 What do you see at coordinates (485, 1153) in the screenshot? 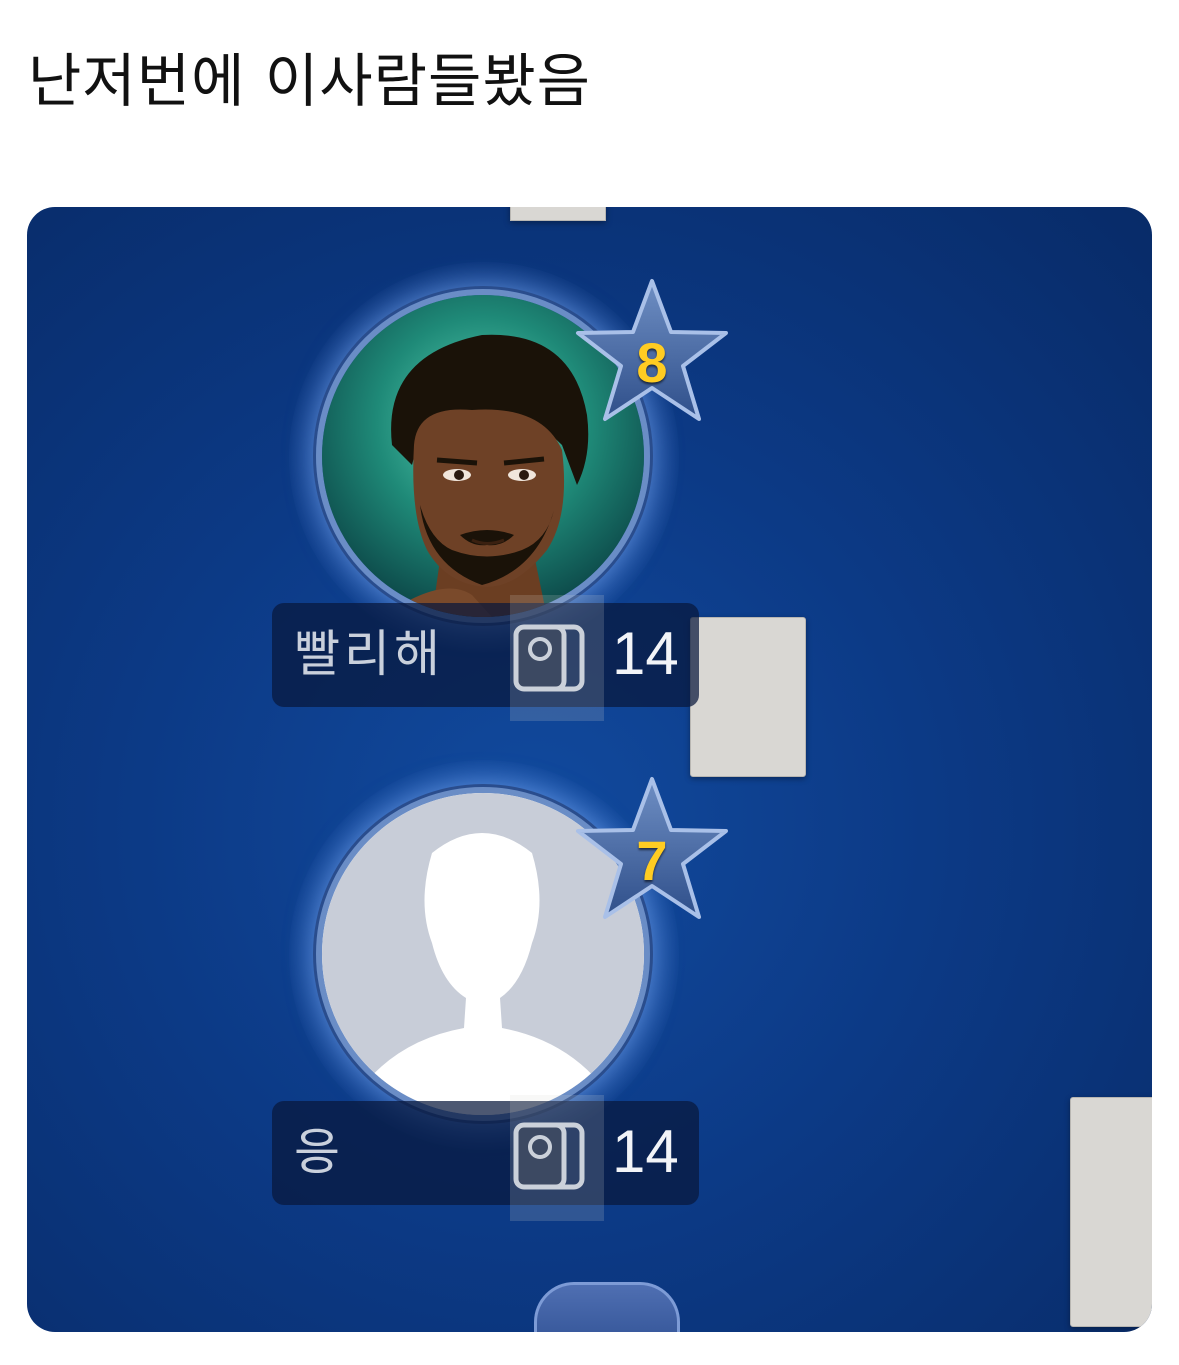
I see `player-nameplate: 응 14` at bounding box center [485, 1153].